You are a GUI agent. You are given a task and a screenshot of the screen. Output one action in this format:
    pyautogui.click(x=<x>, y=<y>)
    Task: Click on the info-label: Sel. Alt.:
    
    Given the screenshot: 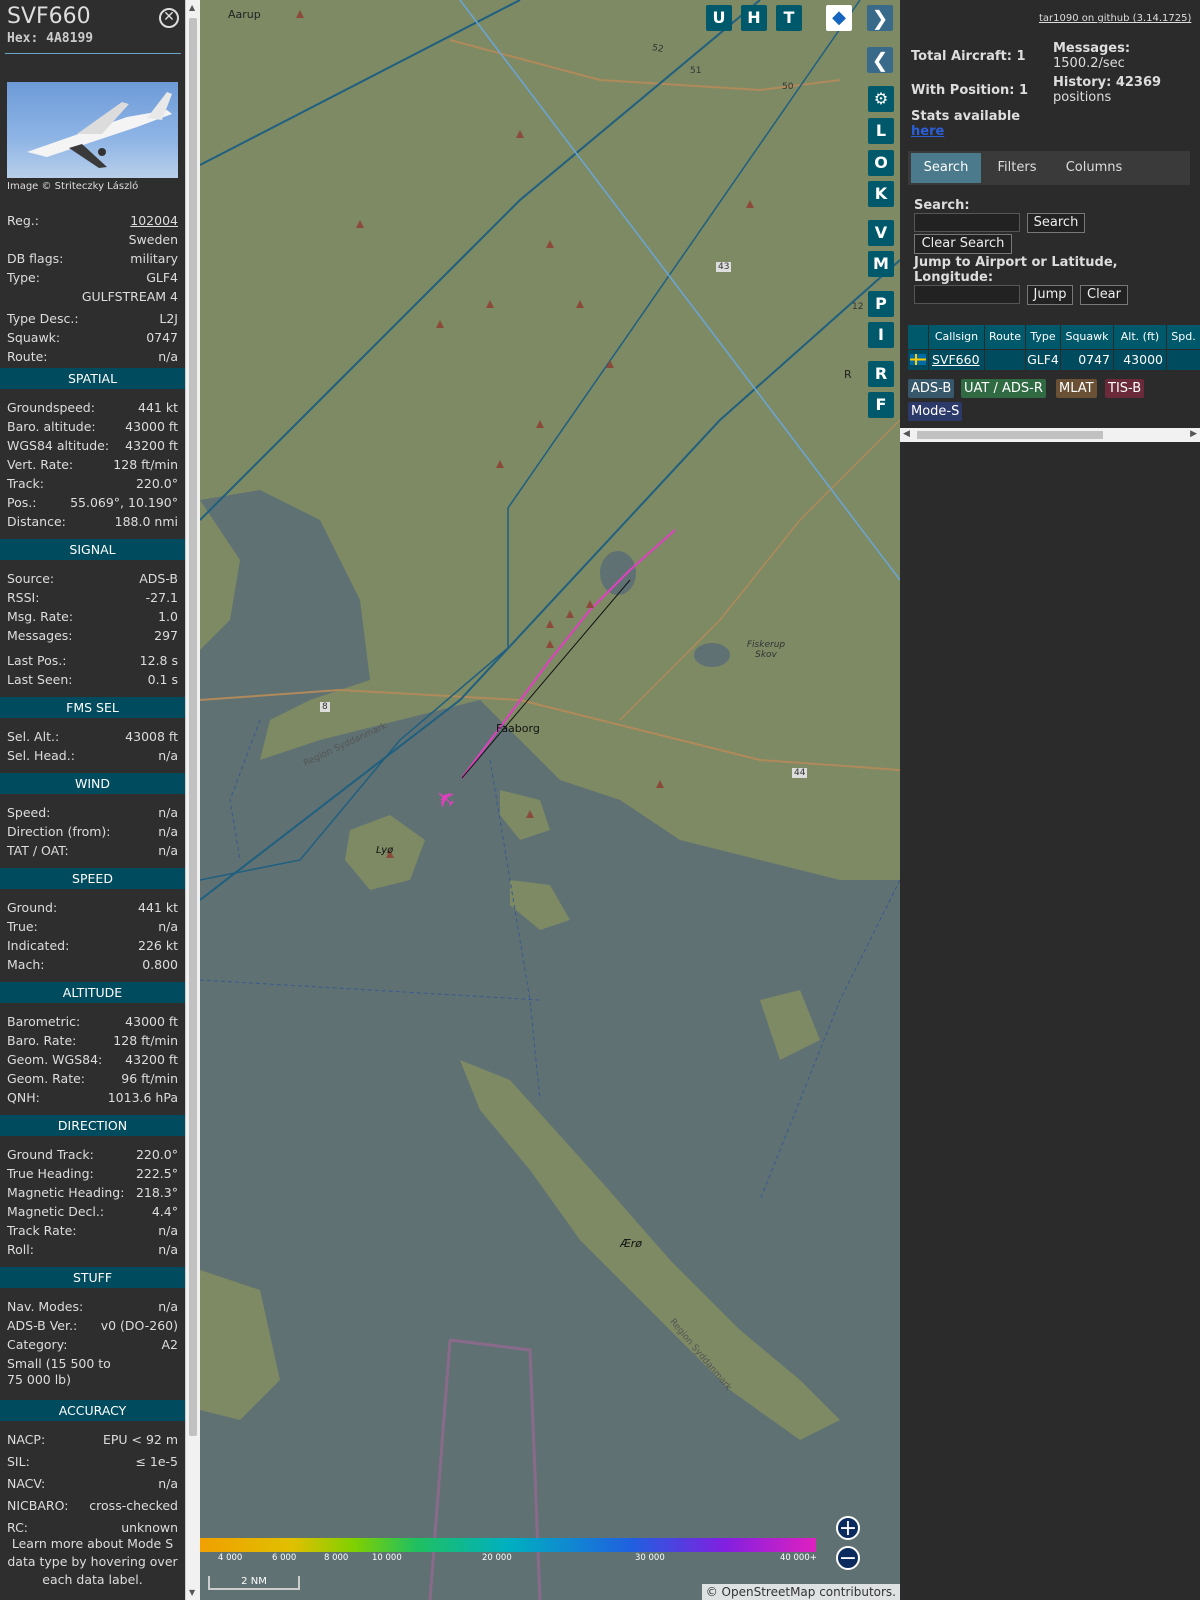 What is the action you would take?
    pyautogui.click(x=33, y=737)
    